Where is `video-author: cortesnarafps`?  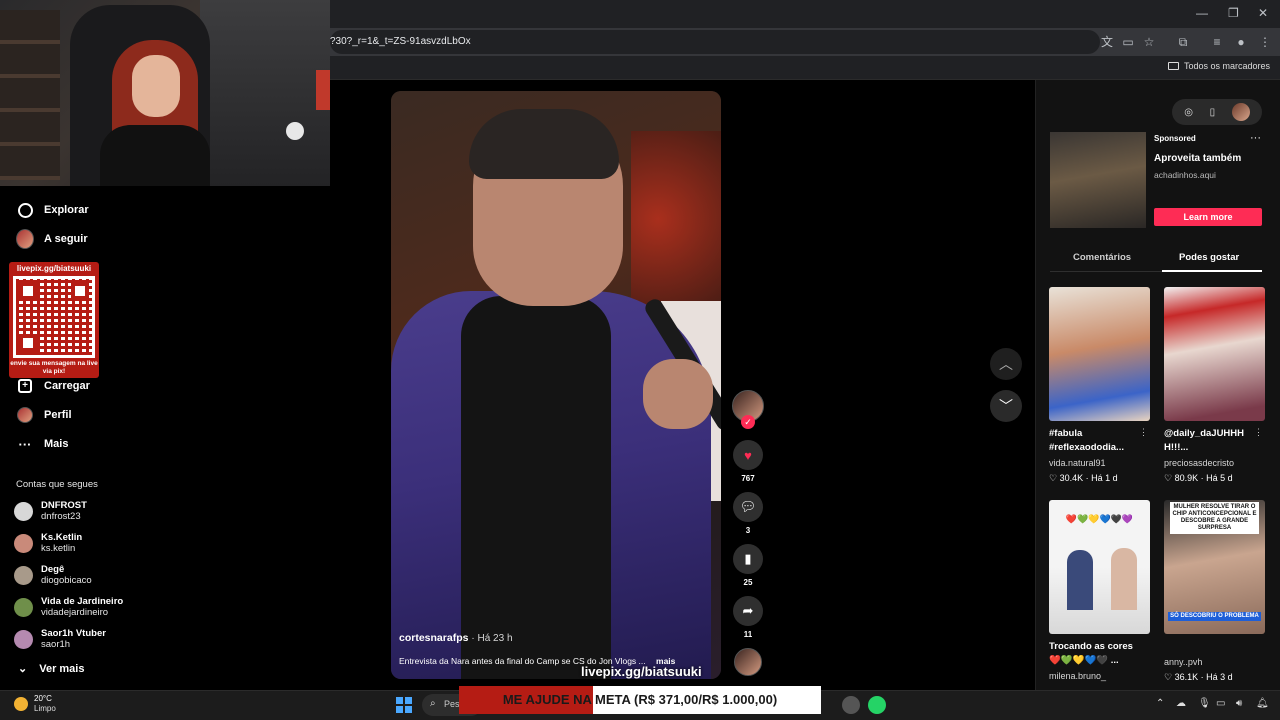
video-author: cortesnarafps is located at coordinates (433, 638).